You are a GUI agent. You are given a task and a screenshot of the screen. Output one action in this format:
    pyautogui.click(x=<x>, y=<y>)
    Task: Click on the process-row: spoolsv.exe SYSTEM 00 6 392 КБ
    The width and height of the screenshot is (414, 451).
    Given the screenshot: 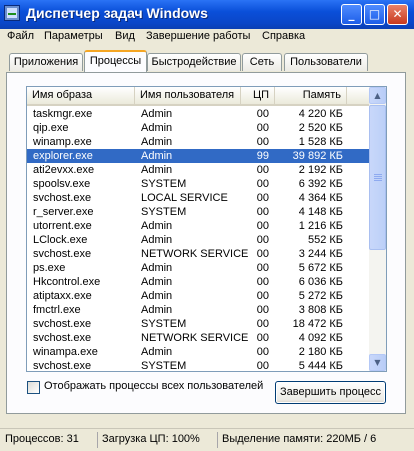 What is the action you would take?
    pyautogui.click(x=198, y=184)
    